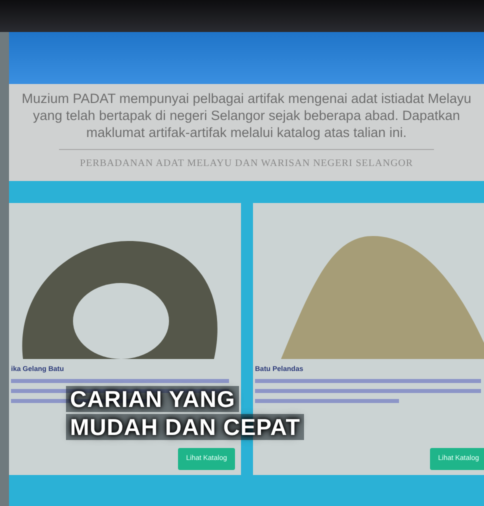  Describe the element at coordinates (246, 115) in the screenshot. I see `intro-paragraph: Muzium PADAT mempunyai pelbagai artifak mengenai adat istiadat Melayu yang telah bertapak di negeri Selangor sejak beberapa abad. Dapatkan maklumat artifak-artifak melalui katalog atas talian ini.` at that location.